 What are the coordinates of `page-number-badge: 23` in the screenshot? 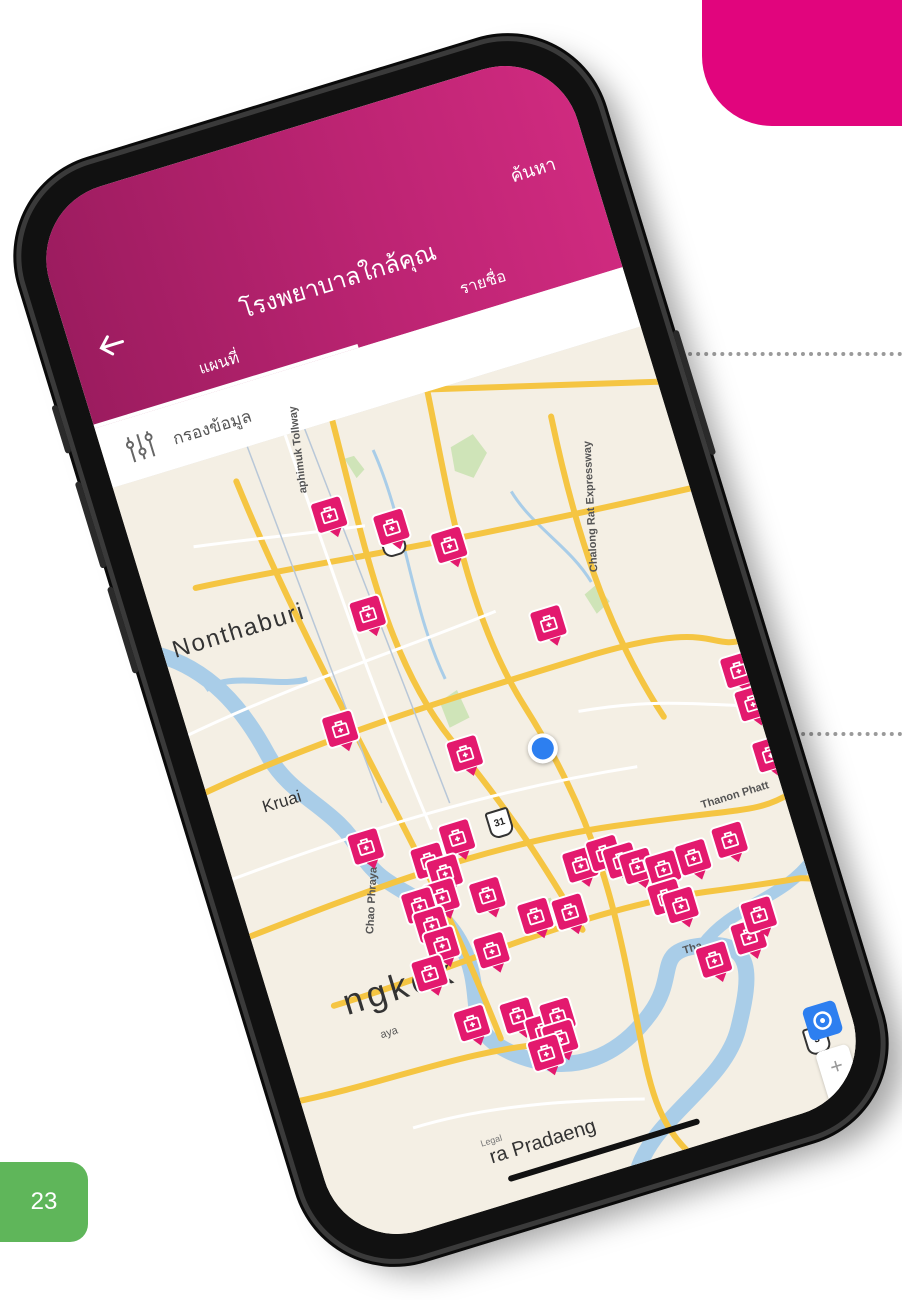 It's located at (44, 1202).